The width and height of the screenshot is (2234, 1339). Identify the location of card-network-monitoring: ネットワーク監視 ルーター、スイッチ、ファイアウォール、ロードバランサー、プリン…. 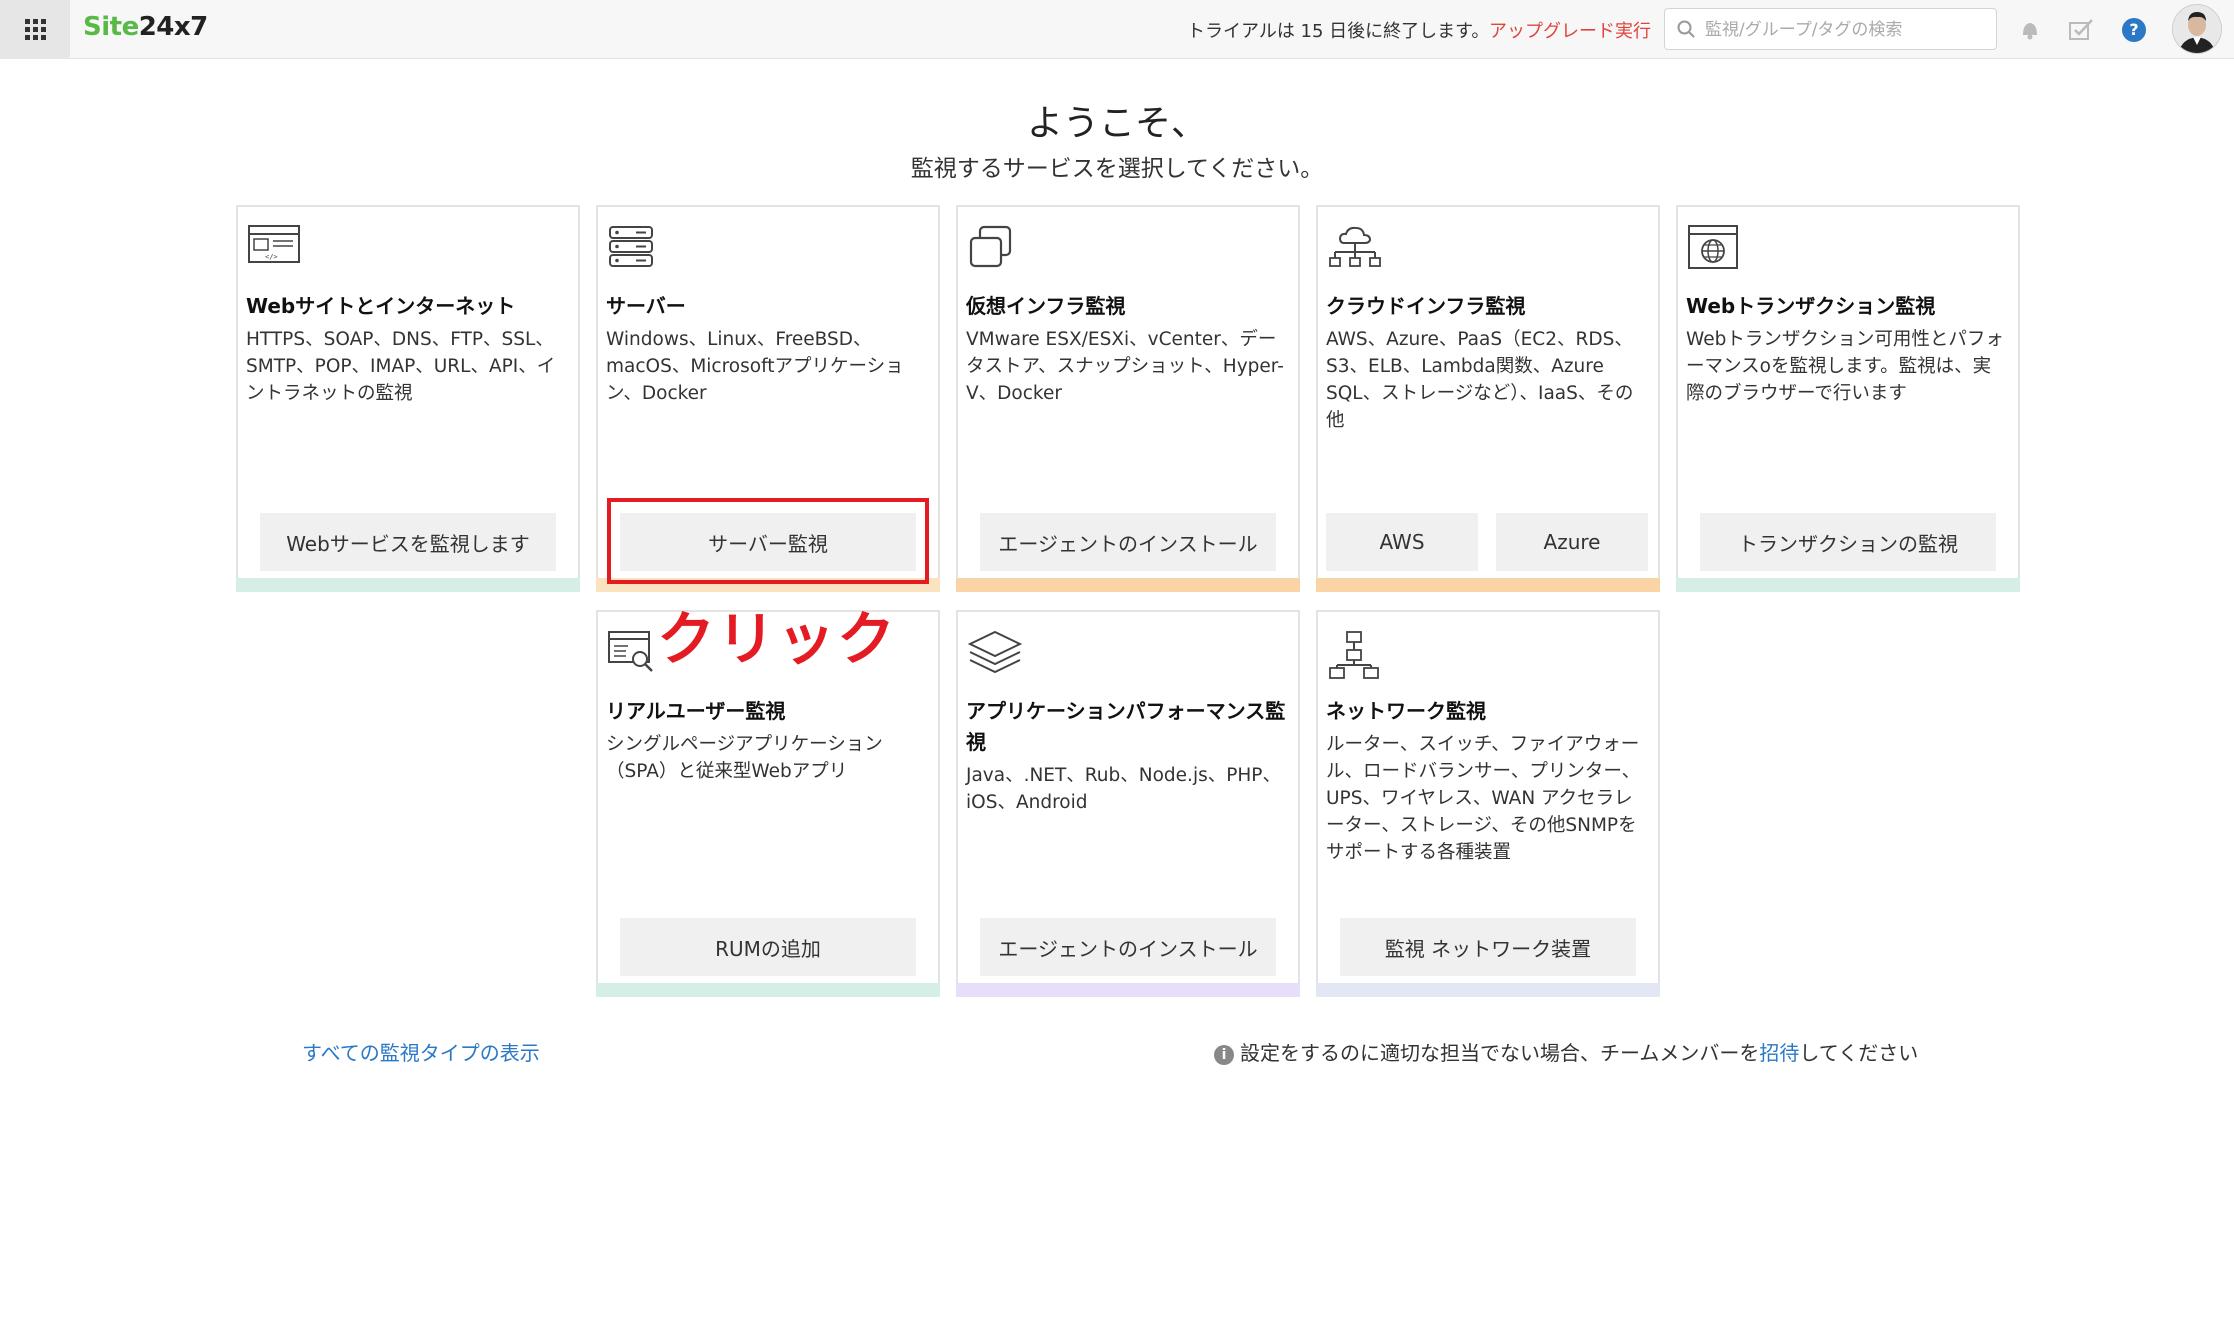
(1488, 803).